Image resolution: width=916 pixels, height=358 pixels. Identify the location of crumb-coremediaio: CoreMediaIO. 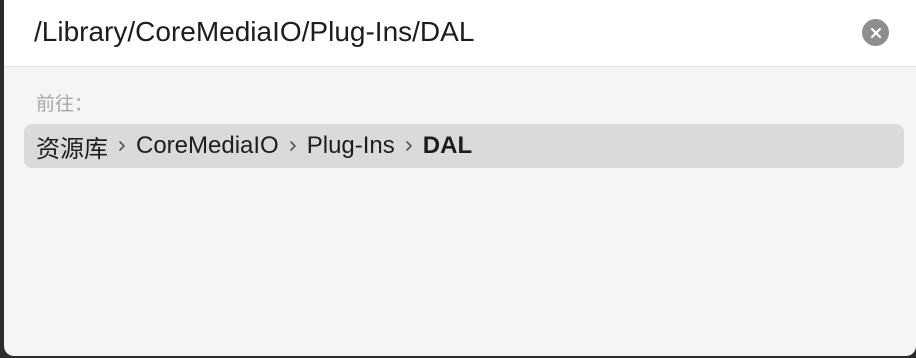
(207, 145).